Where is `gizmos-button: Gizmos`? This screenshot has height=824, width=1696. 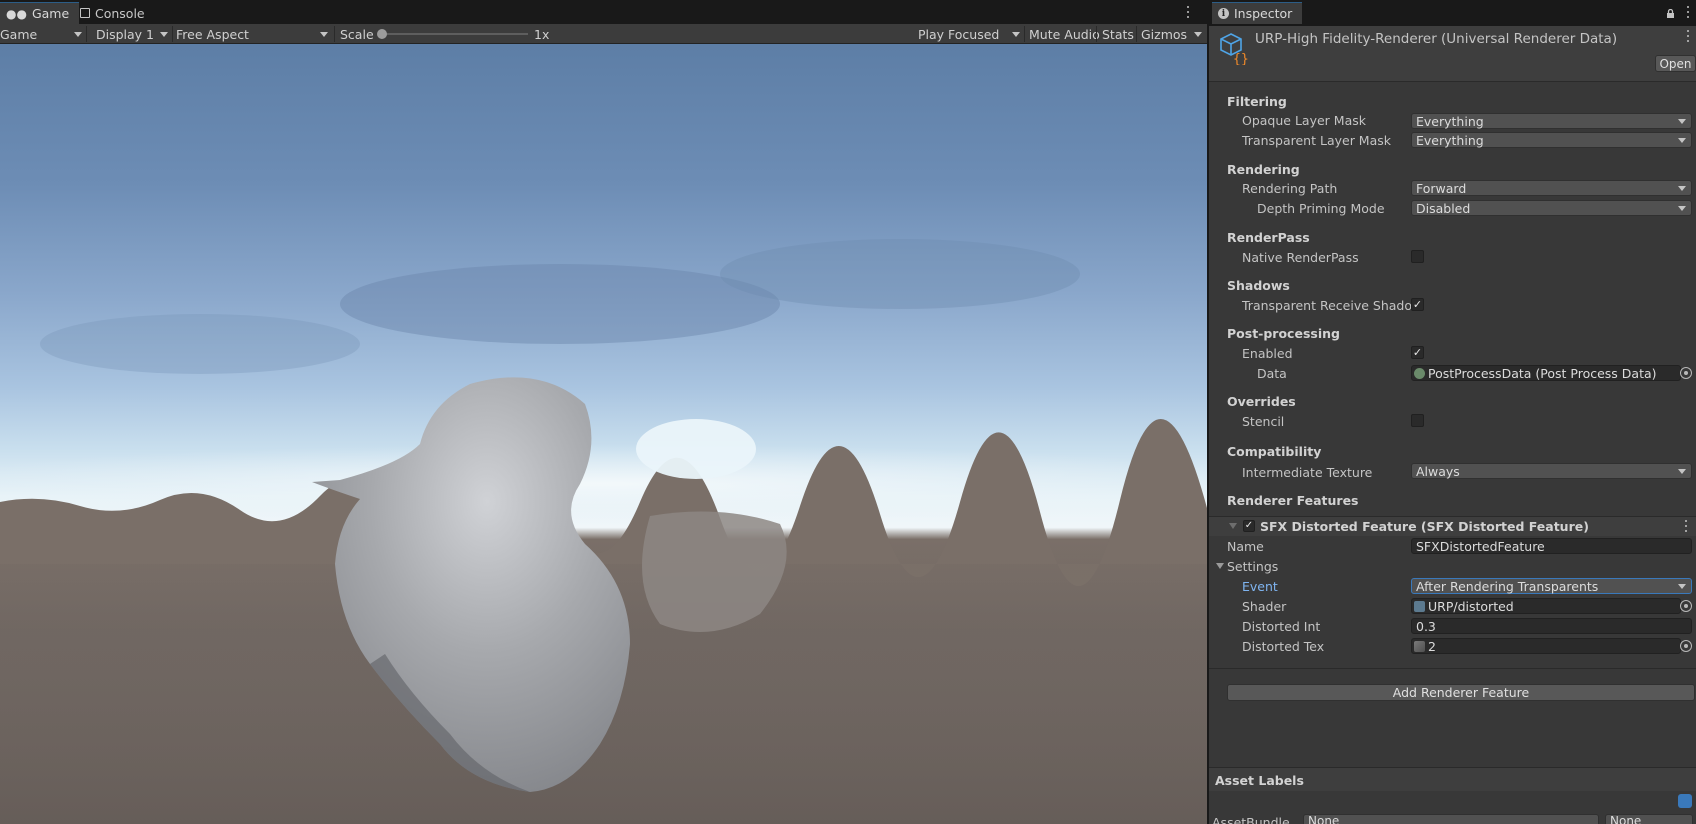 gizmos-button: Gizmos is located at coordinates (1164, 34).